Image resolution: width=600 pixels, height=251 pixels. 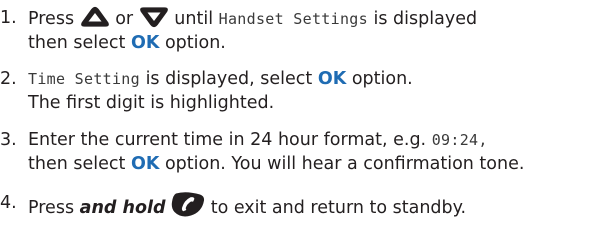 What do you see at coordinates (229, 79) in the screenshot?
I see `step-word: is displayed, select` at bounding box center [229, 79].